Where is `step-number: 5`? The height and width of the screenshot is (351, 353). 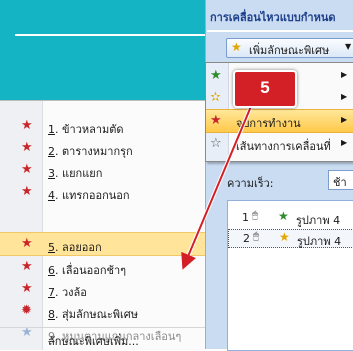
step-number: 5 is located at coordinates (265, 87).